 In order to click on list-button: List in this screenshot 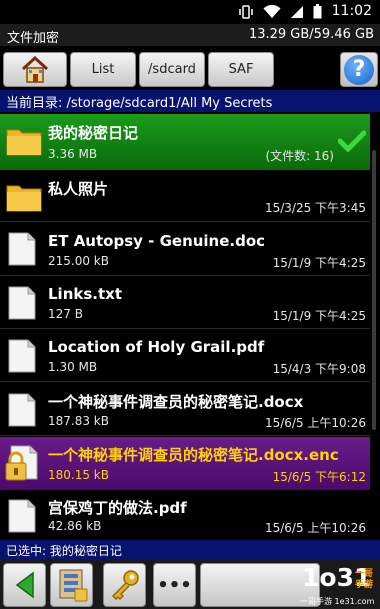, I will do `click(103, 69)`.